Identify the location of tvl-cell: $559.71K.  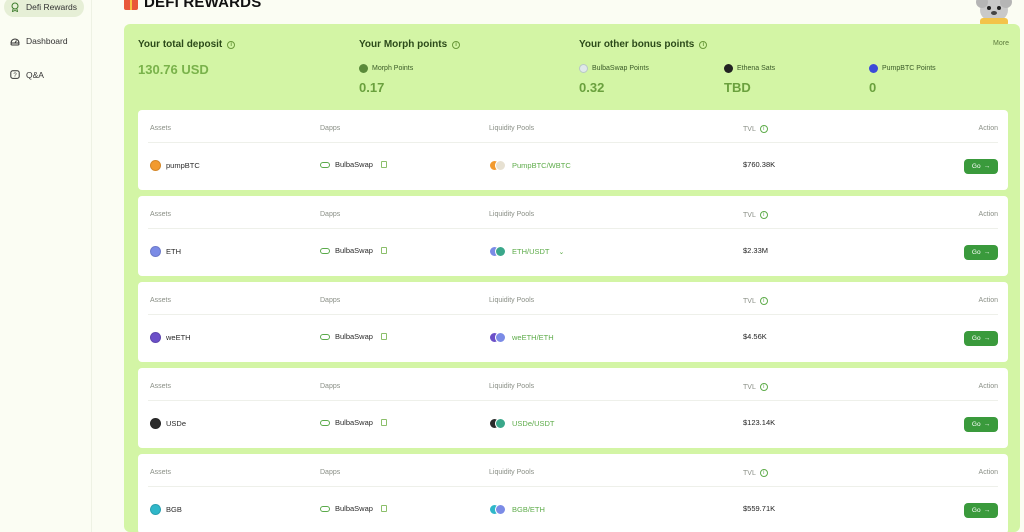
(759, 508).